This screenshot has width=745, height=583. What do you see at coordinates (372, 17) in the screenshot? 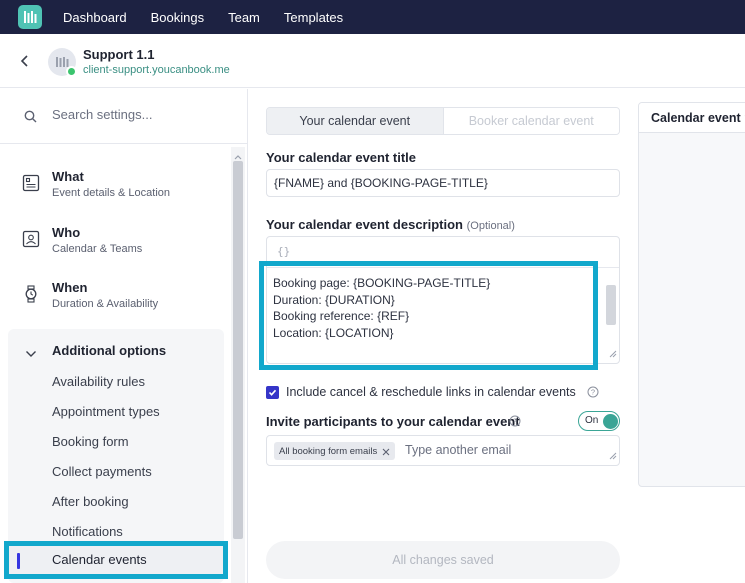
I see `top-nav: Dashboard Bookings Team Templates` at bounding box center [372, 17].